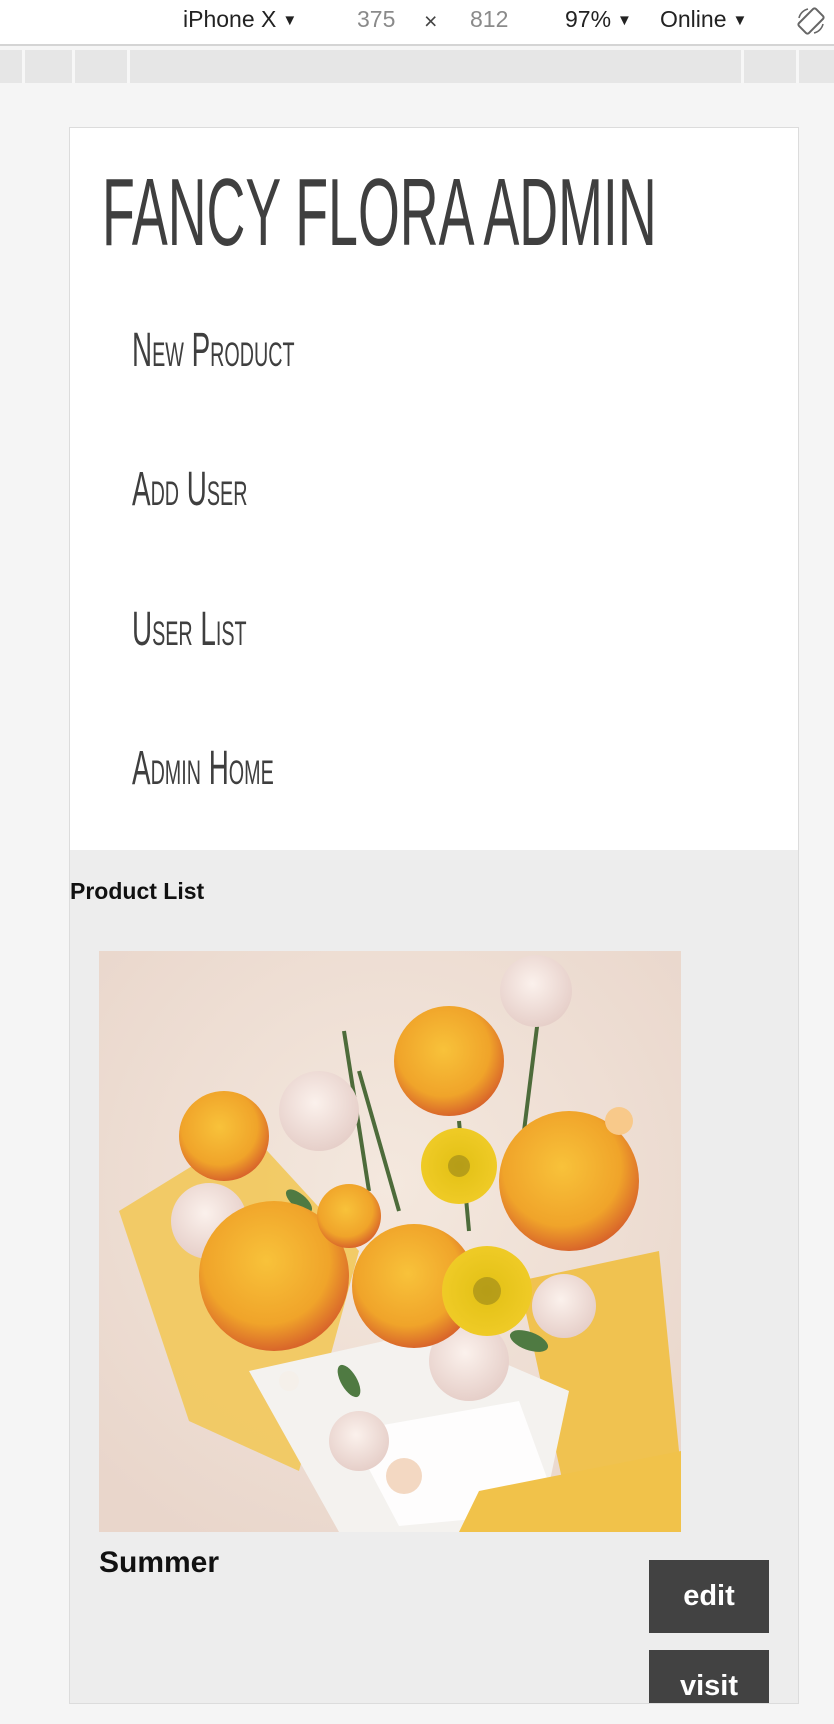  What do you see at coordinates (709, 1676) in the screenshot?
I see `visit-button: visit` at bounding box center [709, 1676].